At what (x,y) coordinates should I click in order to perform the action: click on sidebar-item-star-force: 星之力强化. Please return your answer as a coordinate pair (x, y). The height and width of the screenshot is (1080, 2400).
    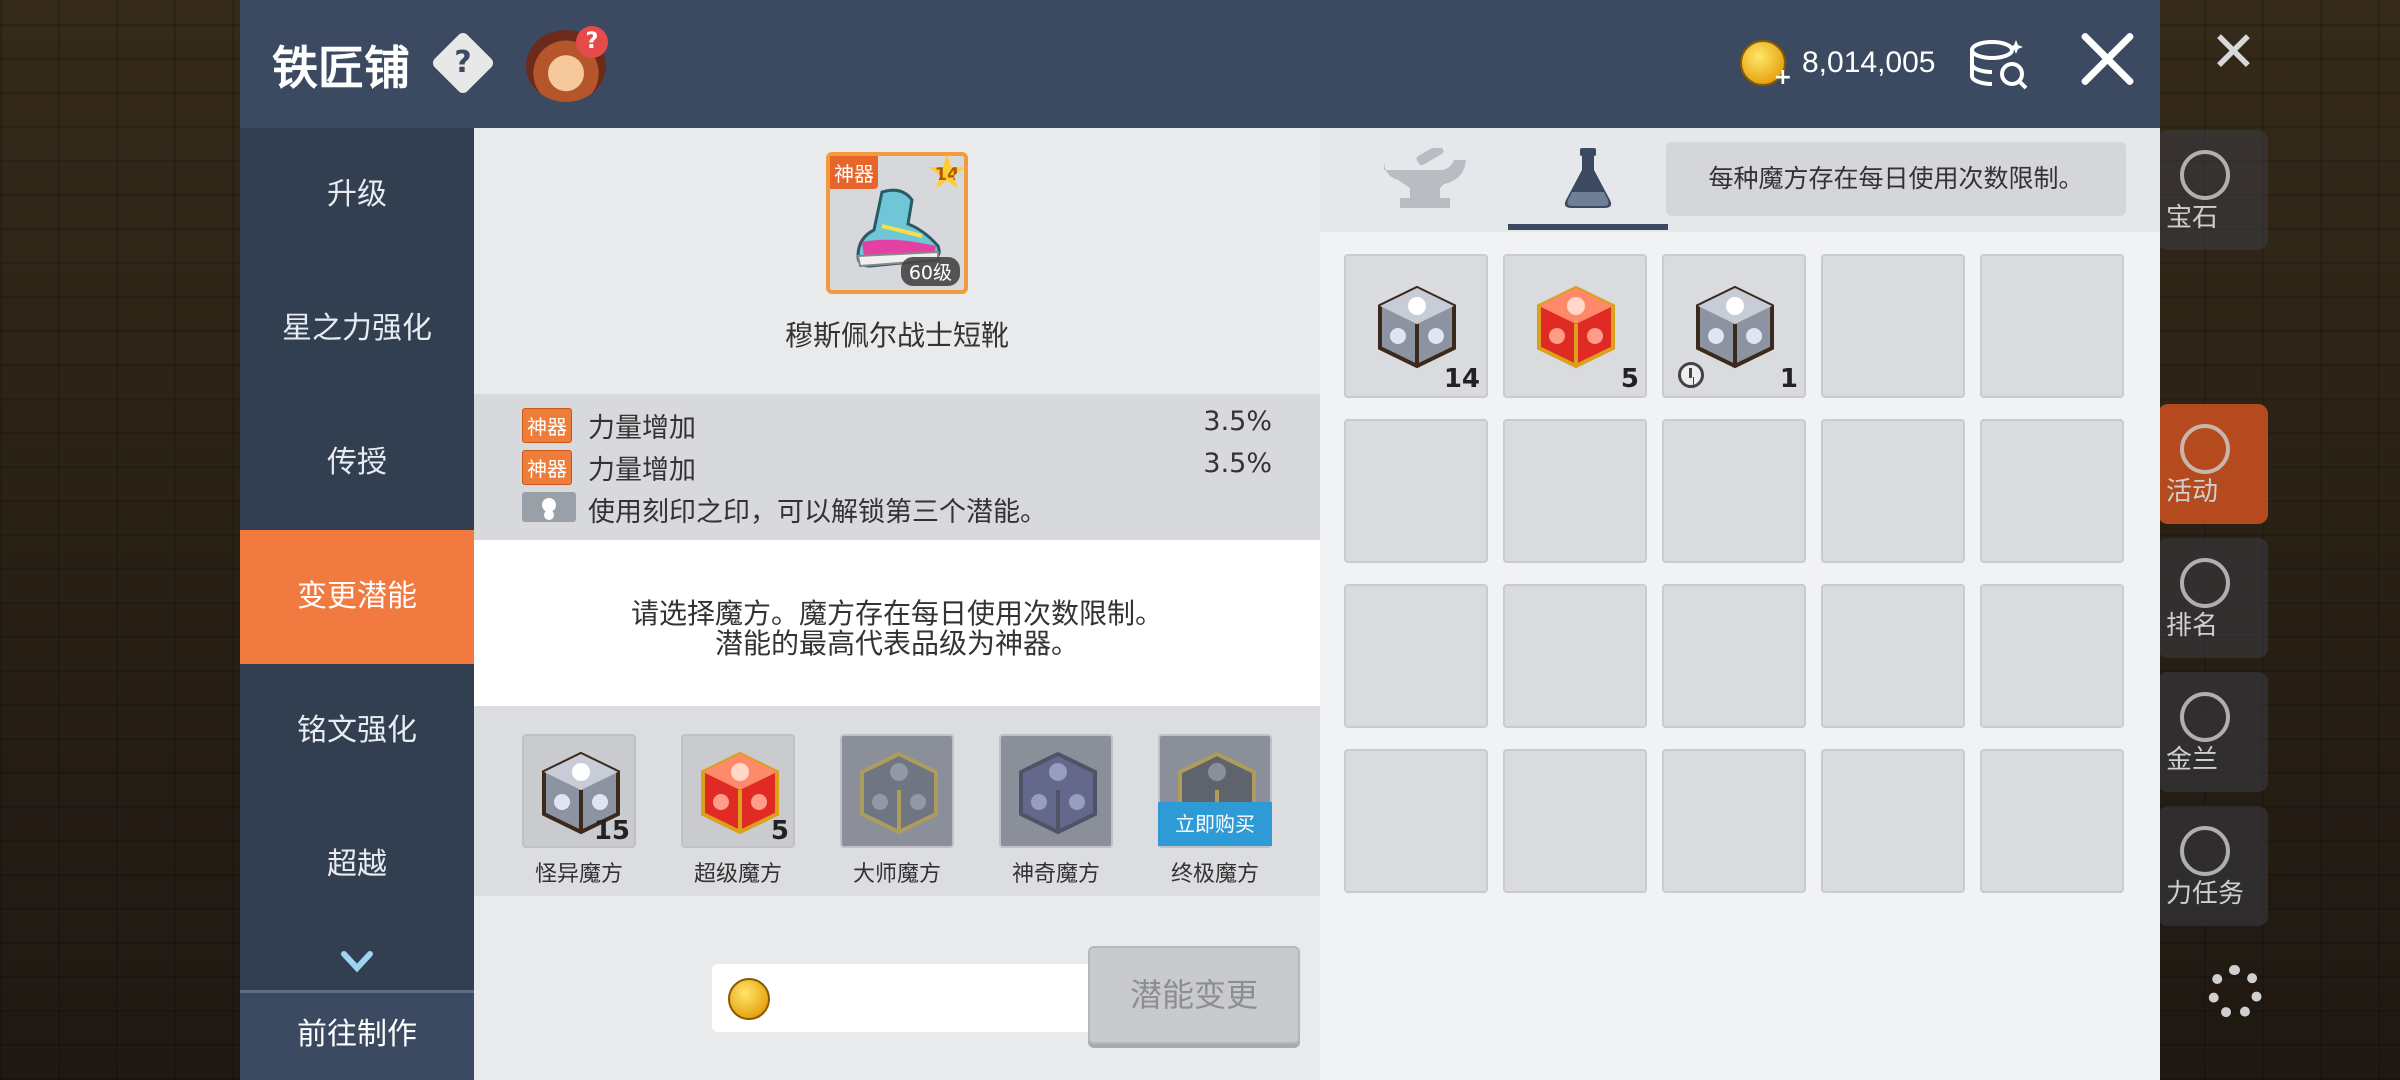
    Looking at the image, I should click on (357, 329).